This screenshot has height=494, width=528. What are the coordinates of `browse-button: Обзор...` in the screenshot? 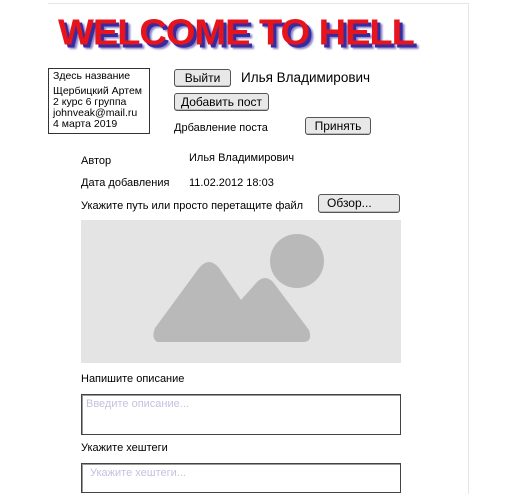 It's located at (359, 203).